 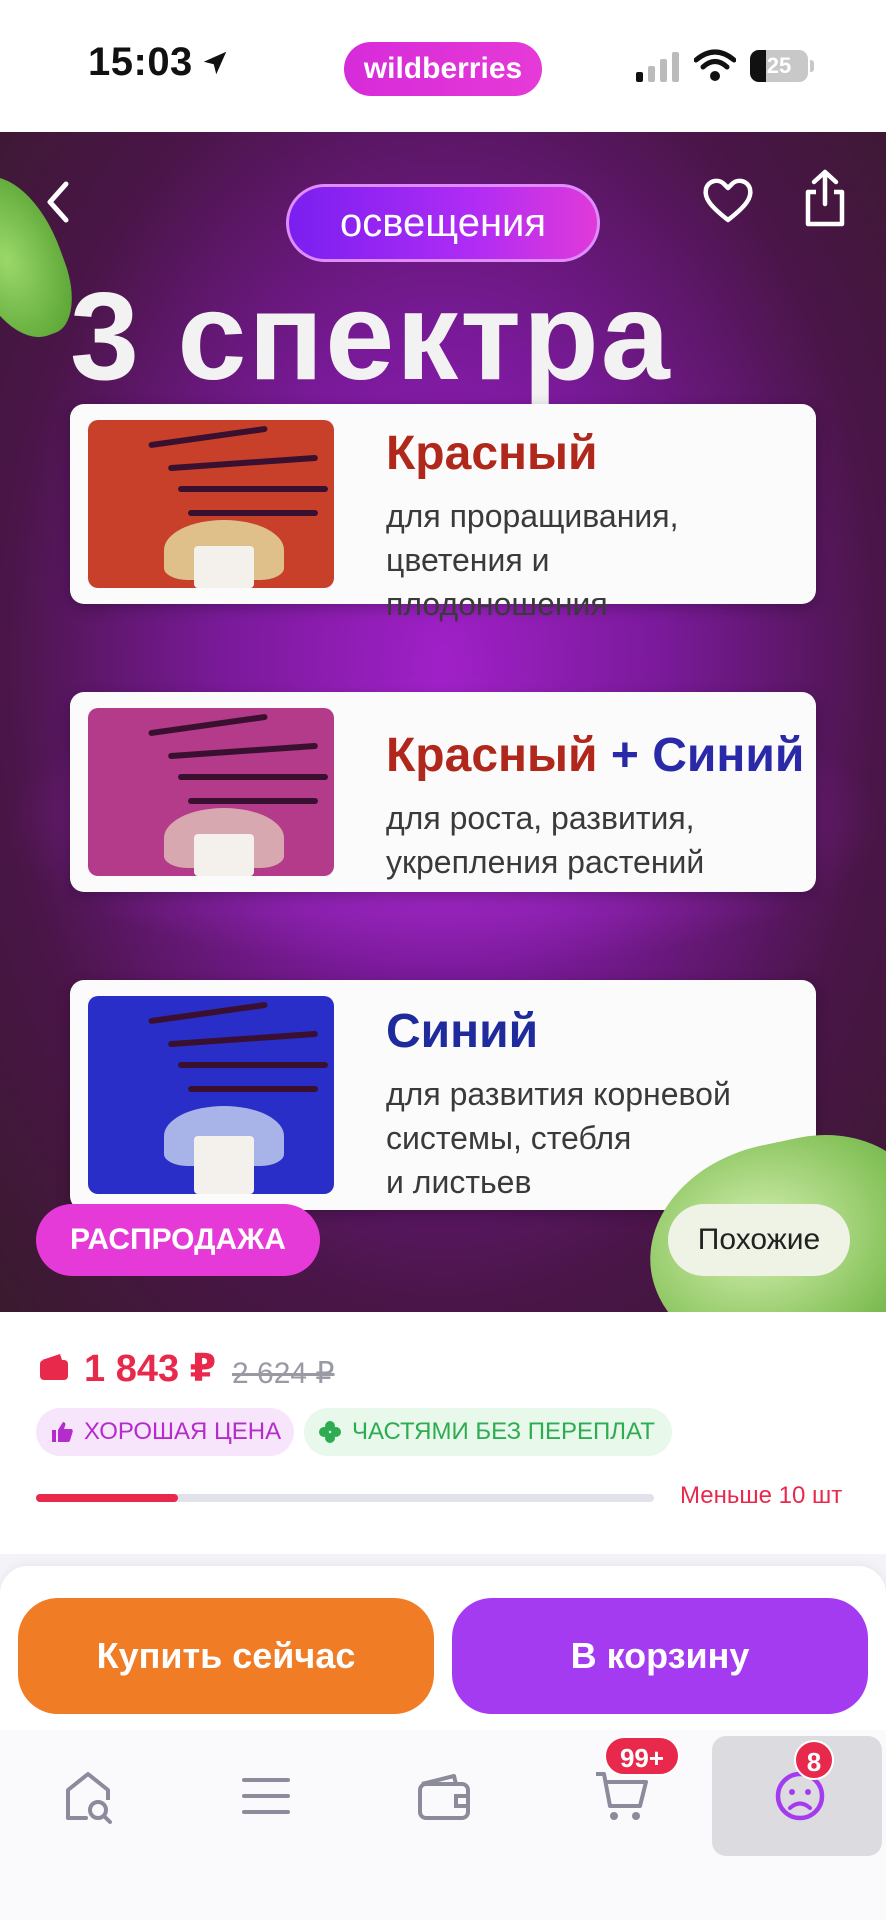 I want to click on card-desc-line: для роста, развития,, so click(x=540, y=818).